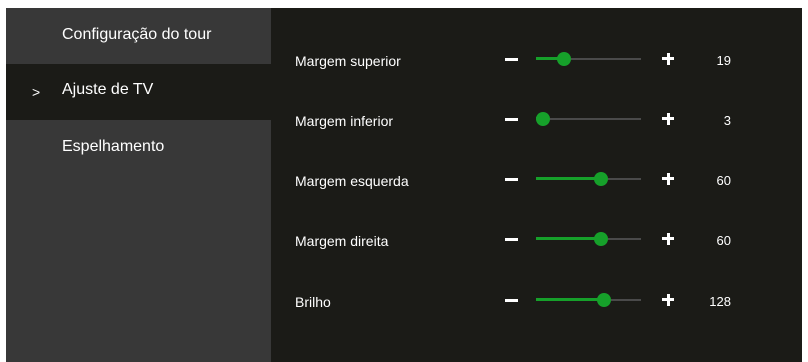 The image size is (808, 362). I want to click on slider-track, so click(588, 119).